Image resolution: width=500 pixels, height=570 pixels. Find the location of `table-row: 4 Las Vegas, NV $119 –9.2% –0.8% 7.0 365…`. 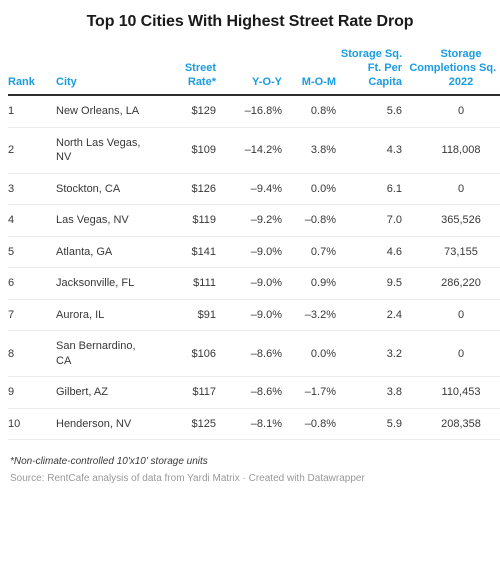

table-row: 4 Las Vegas, NV $119 –9.2% –0.8% 7.0 365… is located at coordinates (254, 220).